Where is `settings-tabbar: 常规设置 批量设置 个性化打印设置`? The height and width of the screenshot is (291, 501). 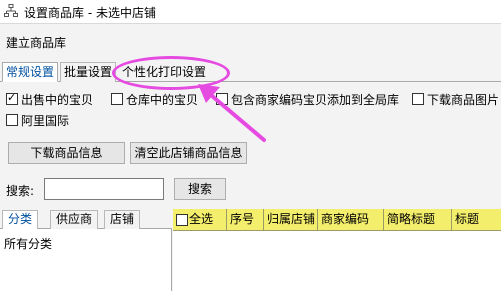 settings-tabbar: 常规设置 批量设置 个性化打印设置 is located at coordinates (250, 72).